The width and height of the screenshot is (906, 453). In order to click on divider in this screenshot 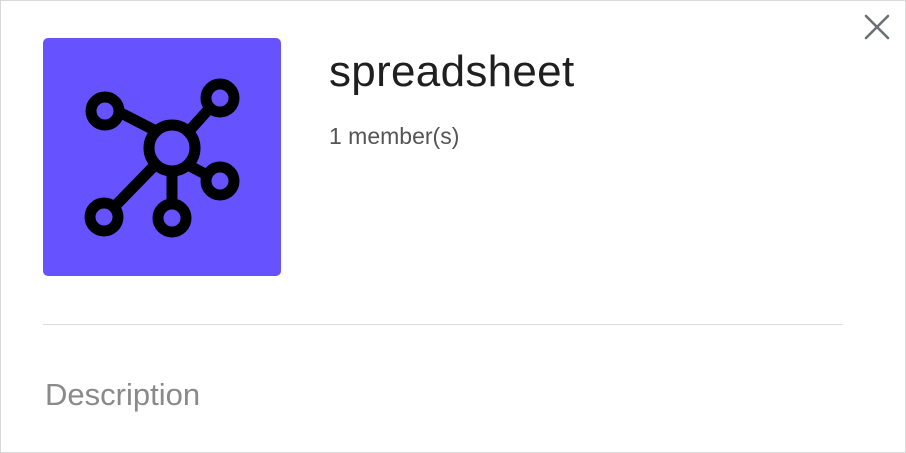, I will do `click(443, 324)`.